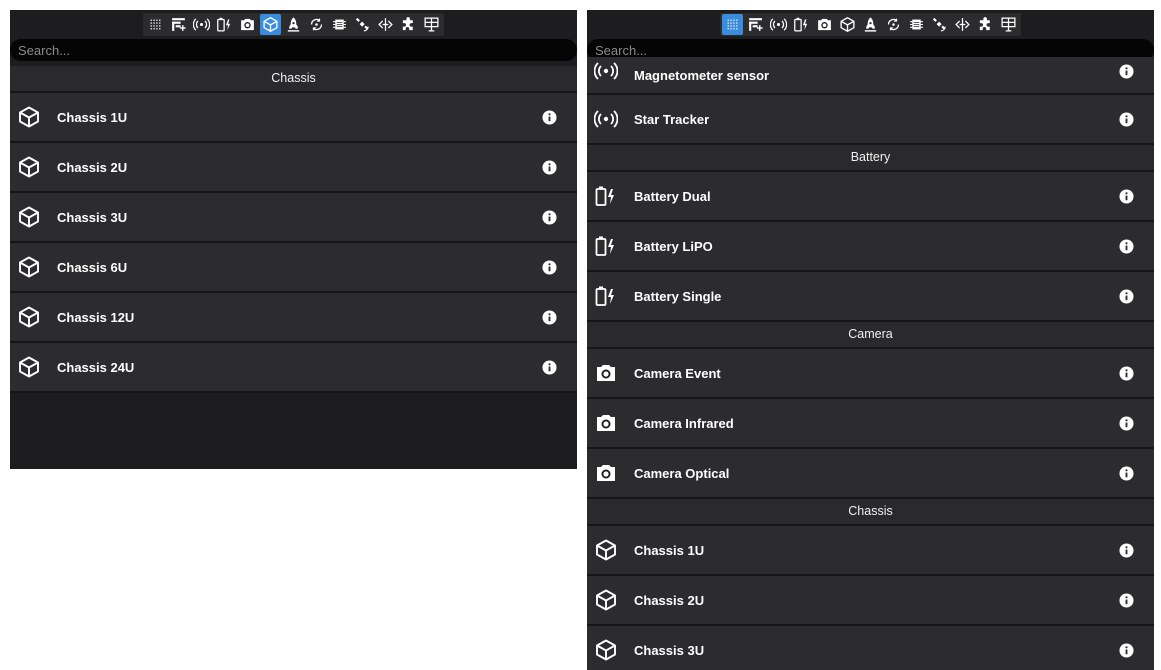  What do you see at coordinates (870, 374) in the screenshot?
I see `list-item-camera-event: Camera Event` at bounding box center [870, 374].